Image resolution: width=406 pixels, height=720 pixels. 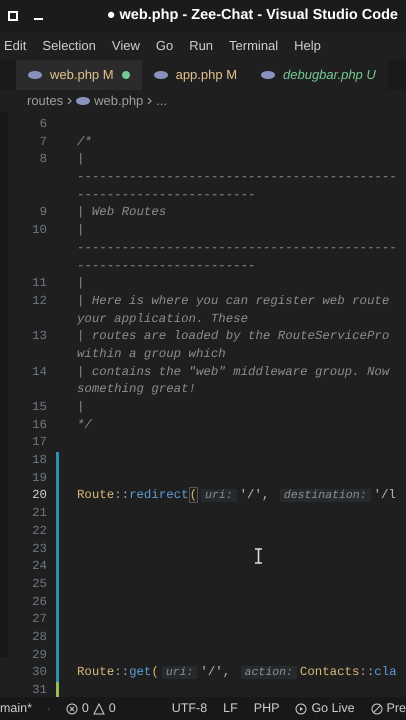 I want to click on line-number: 25, so click(x=39, y=584).